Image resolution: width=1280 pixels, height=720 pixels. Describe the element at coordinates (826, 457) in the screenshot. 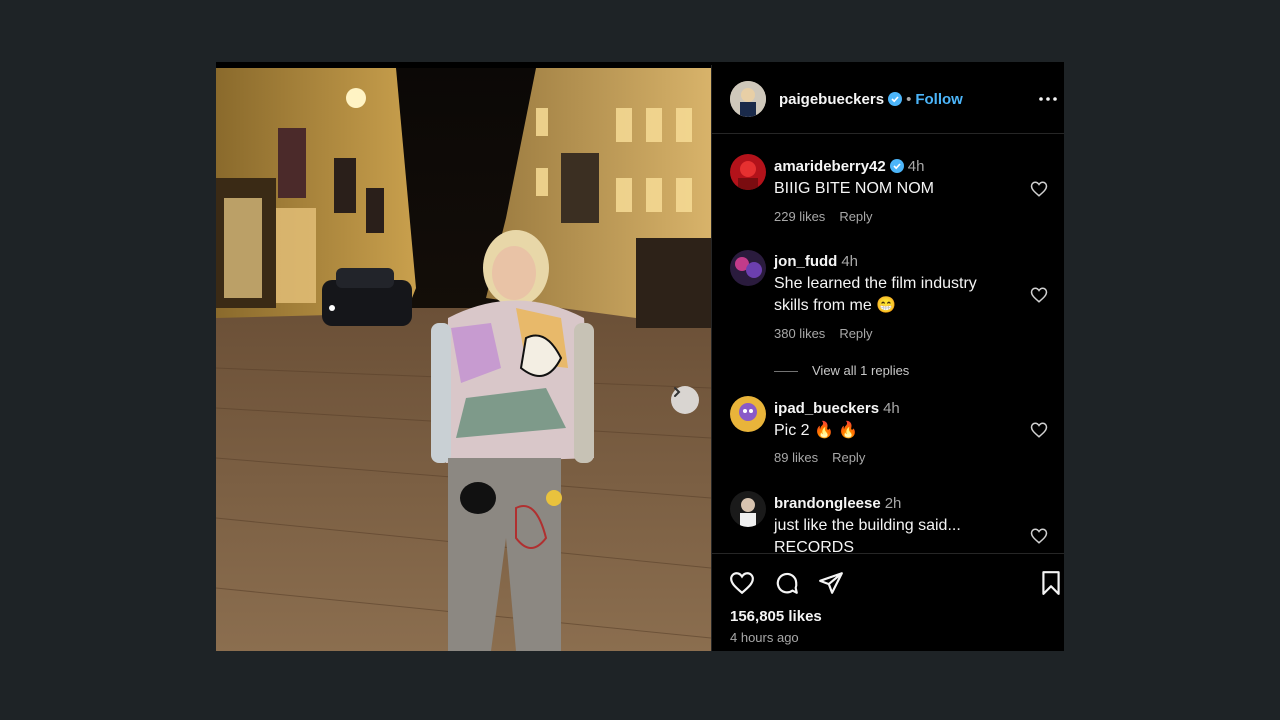

I see `comment-meta: 89 likes Reply` at that location.